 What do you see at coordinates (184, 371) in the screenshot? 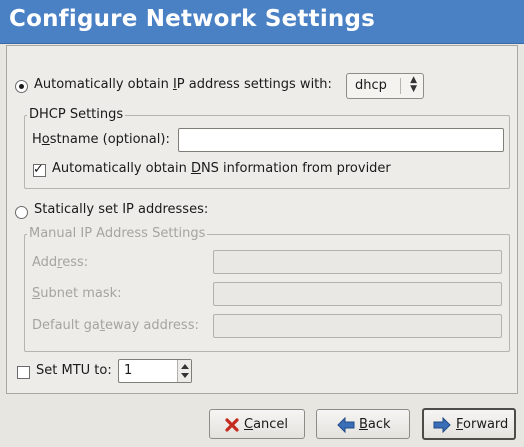
I see `spin-arrows-icon` at bounding box center [184, 371].